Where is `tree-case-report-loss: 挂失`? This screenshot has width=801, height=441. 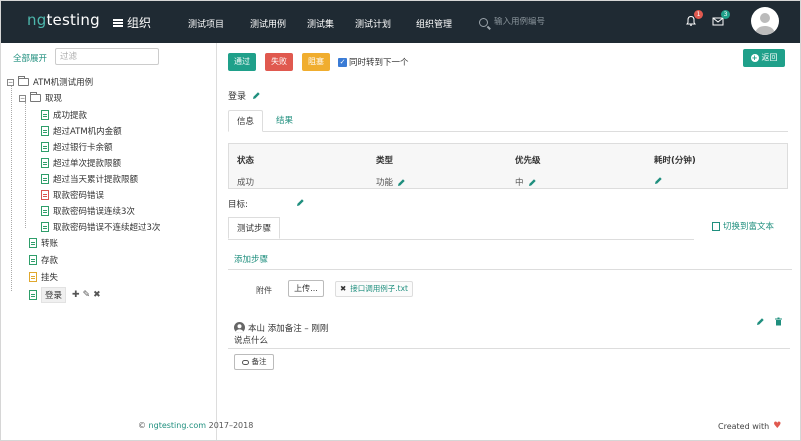 tree-case-report-loss: 挂失 is located at coordinates (43, 277).